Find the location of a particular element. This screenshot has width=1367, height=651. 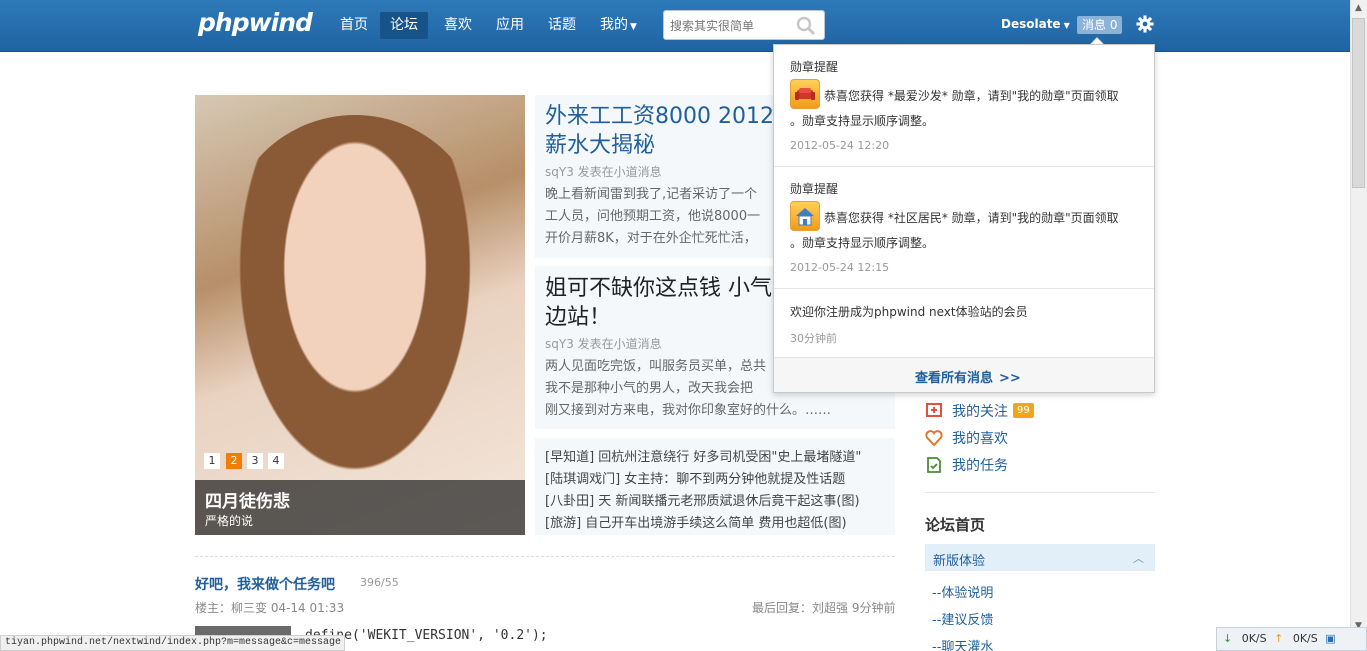

article-title: 外来工工资8000 2012 is located at coordinates (659, 116).